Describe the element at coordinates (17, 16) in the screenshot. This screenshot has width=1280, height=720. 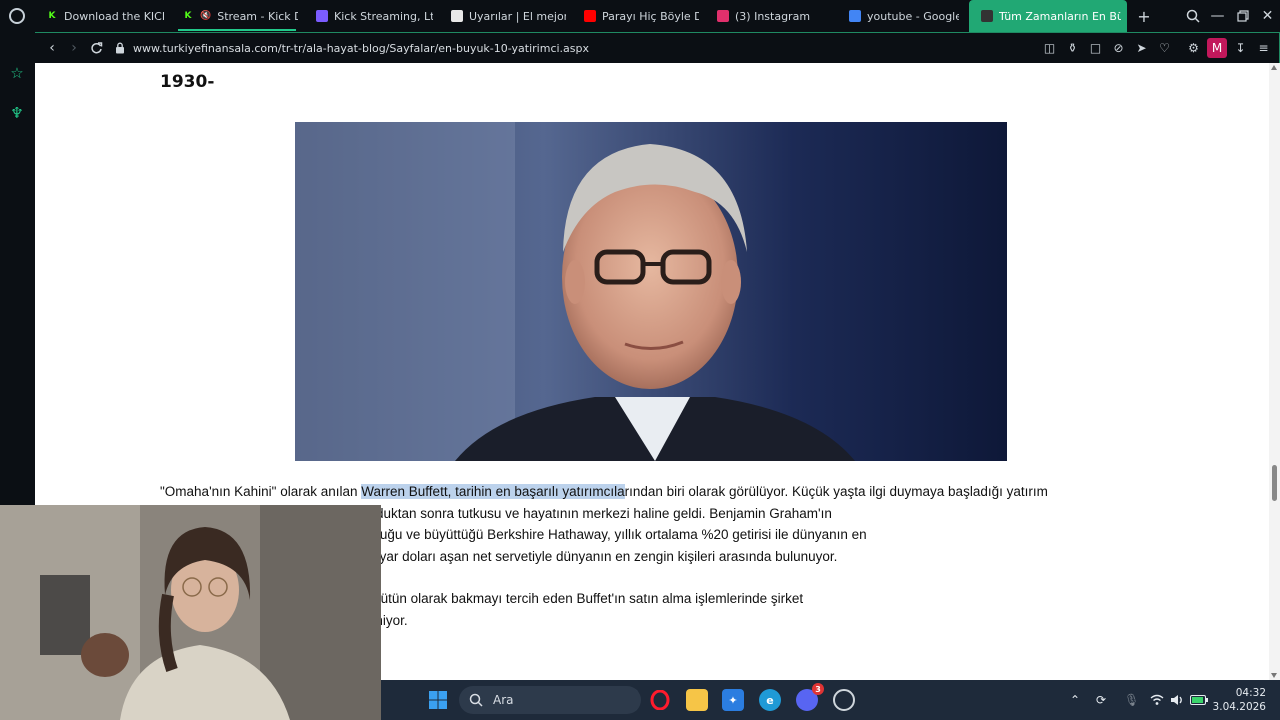
I see `opera-menu-icon` at that location.